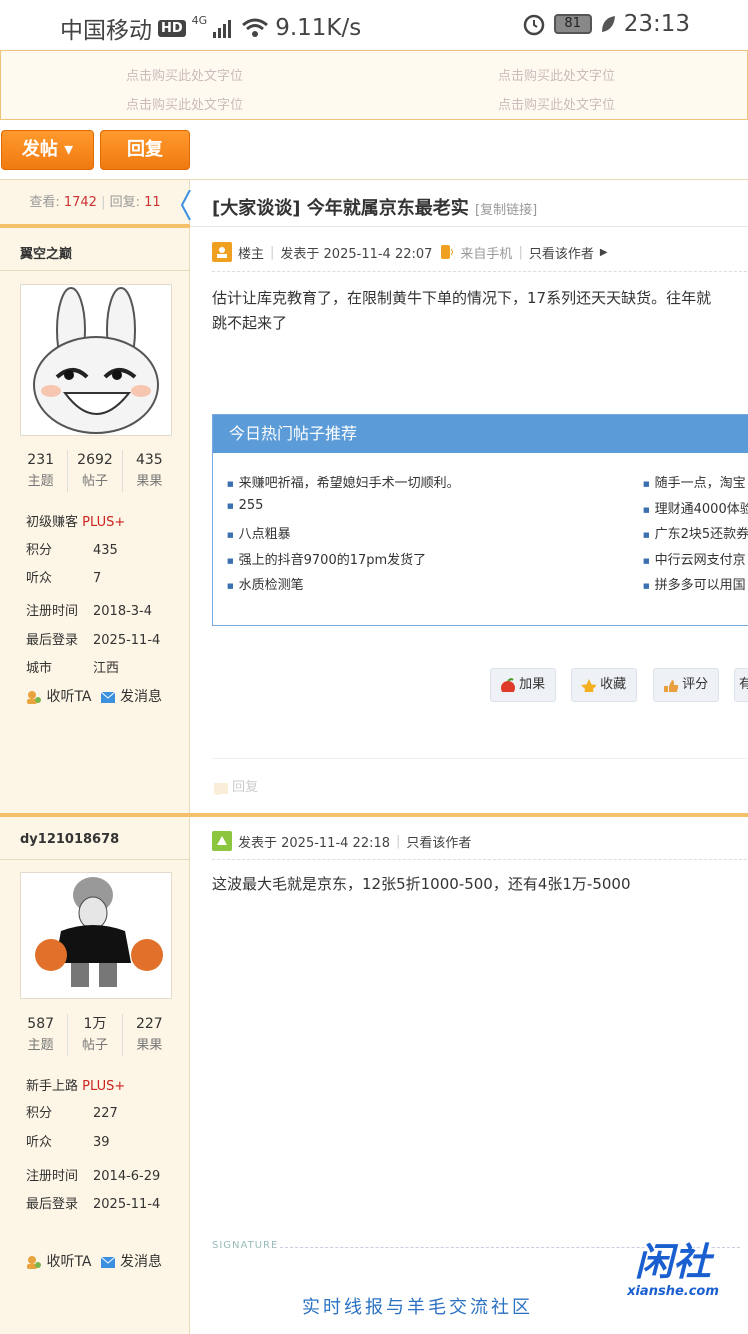 This screenshot has height=1334, width=748. What do you see at coordinates (72, 550) in the screenshot?
I see `points-row: 积分 435` at bounding box center [72, 550].